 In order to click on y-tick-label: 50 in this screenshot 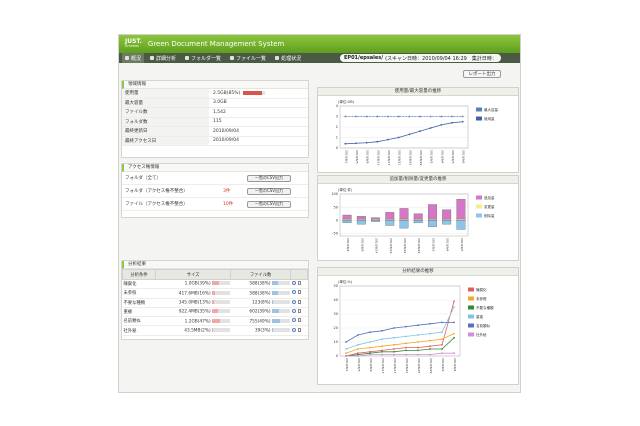, I will do `click(336, 286)`.